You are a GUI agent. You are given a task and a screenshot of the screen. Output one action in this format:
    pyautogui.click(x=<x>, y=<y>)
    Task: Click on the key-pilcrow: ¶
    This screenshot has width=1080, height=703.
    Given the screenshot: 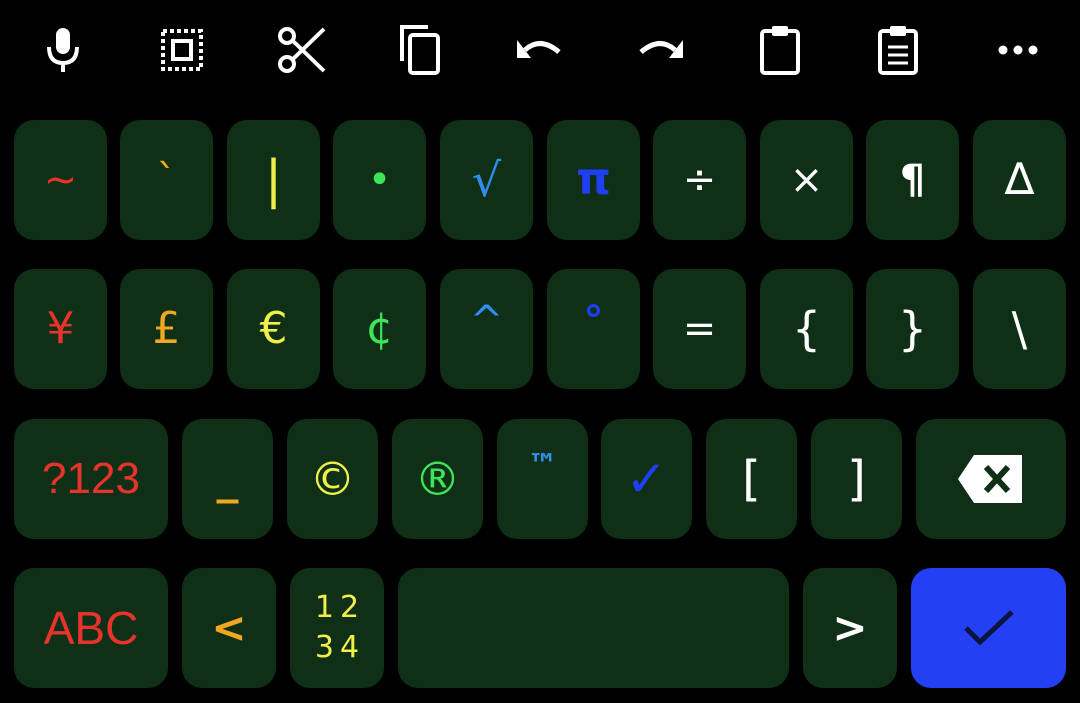 What is the action you would take?
    pyautogui.click(x=912, y=180)
    